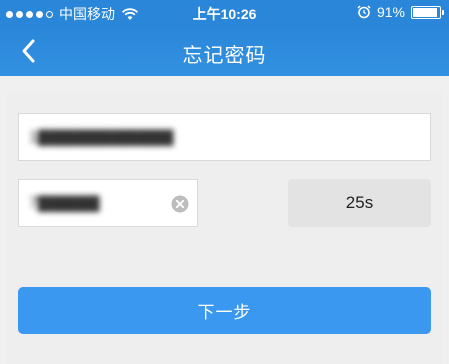 This screenshot has height=364, width=449. I want to click on status-bar: 中国移动 上午10:26 91%, so click(224, 13).